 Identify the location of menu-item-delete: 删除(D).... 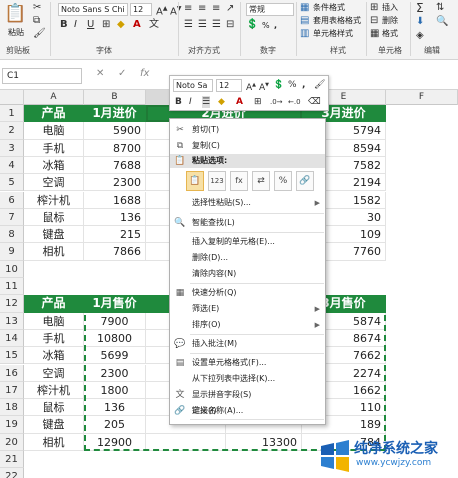
(247, 258).